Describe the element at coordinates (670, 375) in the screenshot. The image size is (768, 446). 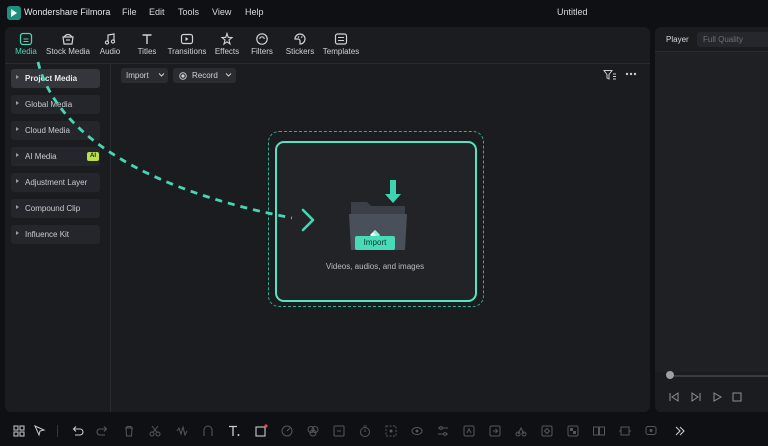
I see `scrub-handle` at that location.